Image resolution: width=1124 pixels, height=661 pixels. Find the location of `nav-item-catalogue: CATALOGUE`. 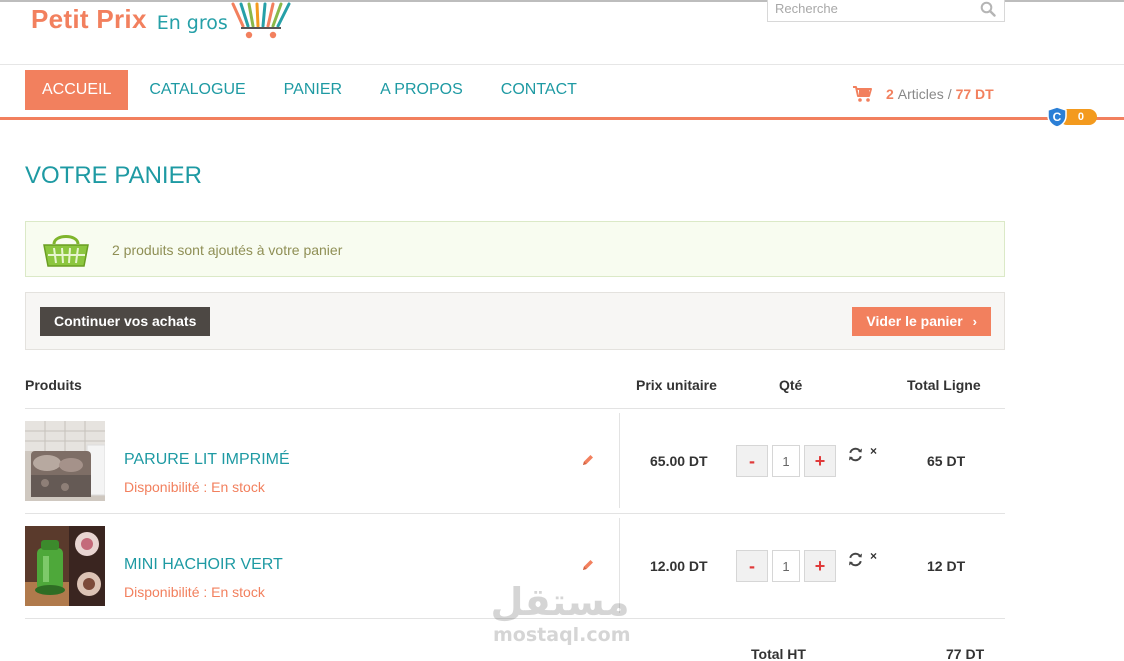

nav-item-catalogue: CATALOGUE is located at coordinates (197, 90).